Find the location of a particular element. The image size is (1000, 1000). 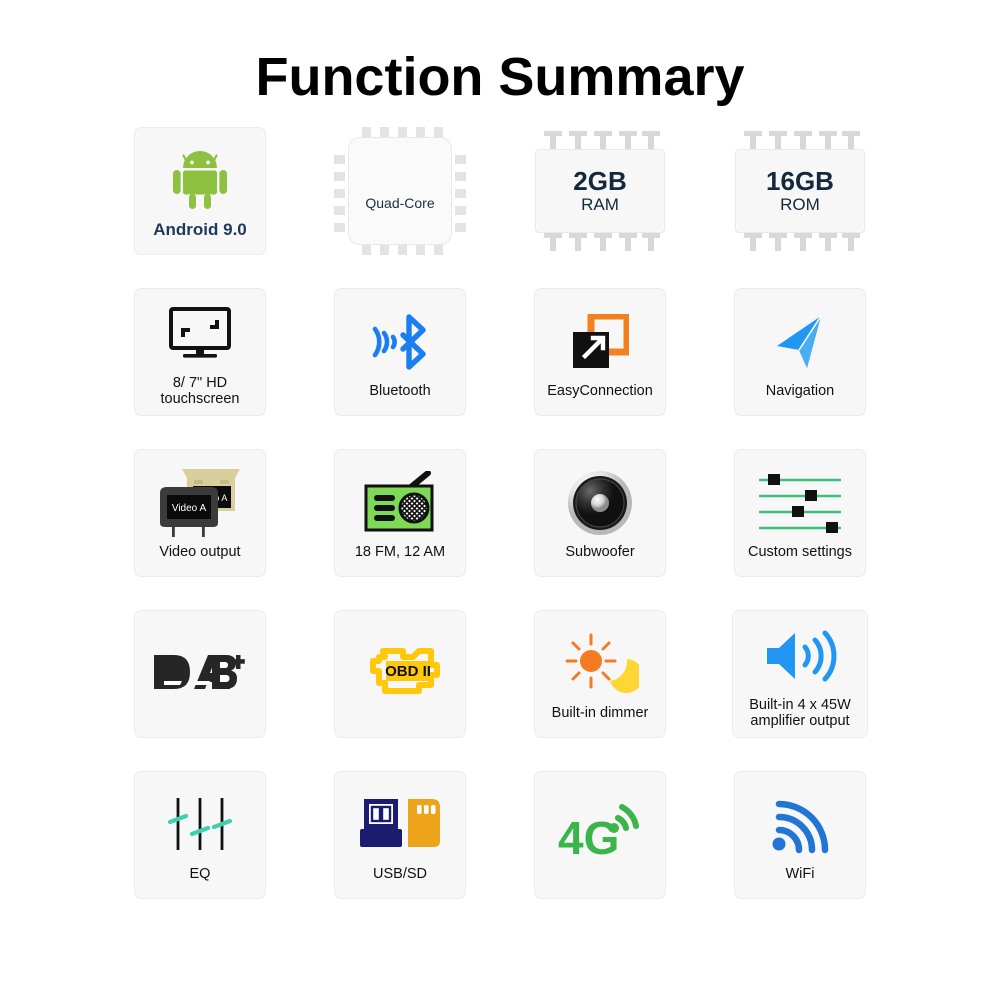

video-monitors-icon: Video A Video A is located at coordinates (200, 503).